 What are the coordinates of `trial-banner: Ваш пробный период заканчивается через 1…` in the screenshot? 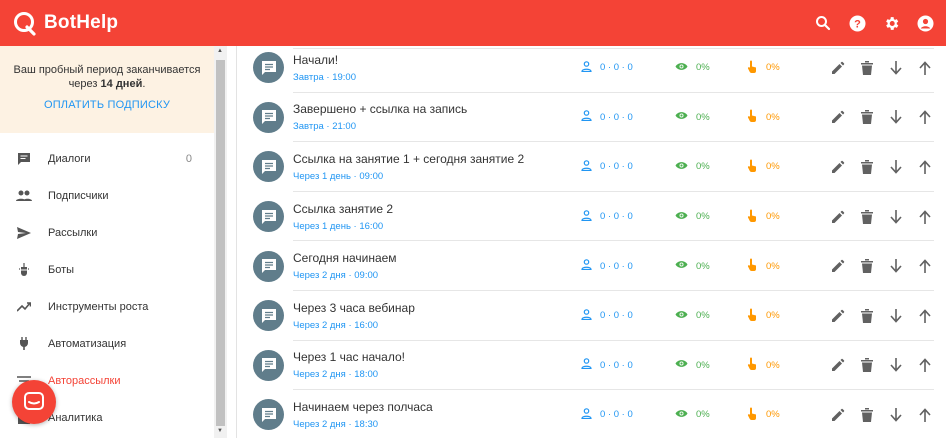 It's located at (107, 89).